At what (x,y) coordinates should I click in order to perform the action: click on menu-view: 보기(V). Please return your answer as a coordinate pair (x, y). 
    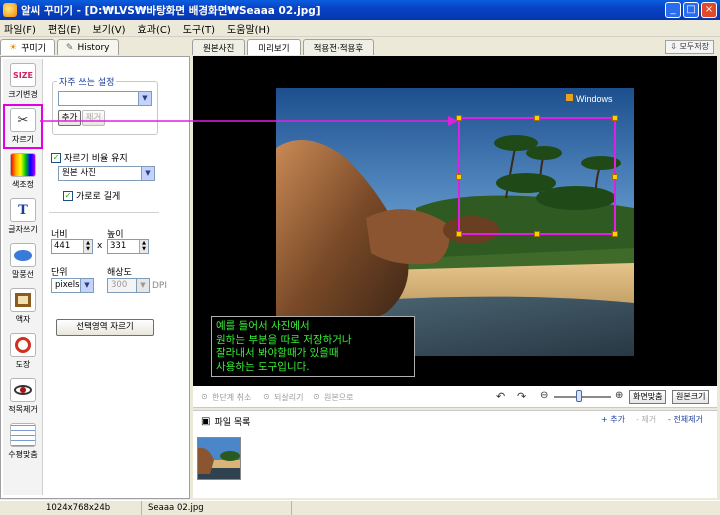
    Looking at the image, I should click on (109, 28).